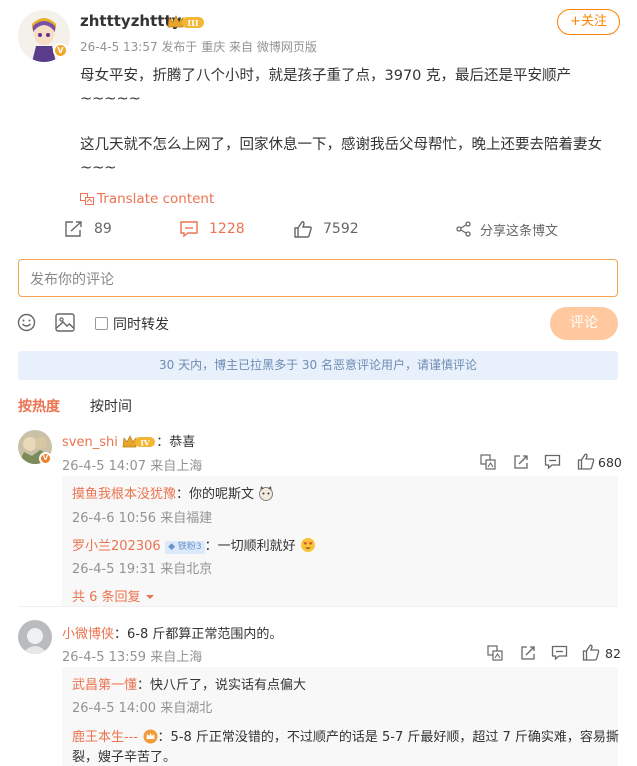 The width and height of the screenshot is (637, 766). What do you see at coordinates (104, 685) in the screenshot?
I see `reply-author: 武昌第一懂` at bounding box center [104, 685].